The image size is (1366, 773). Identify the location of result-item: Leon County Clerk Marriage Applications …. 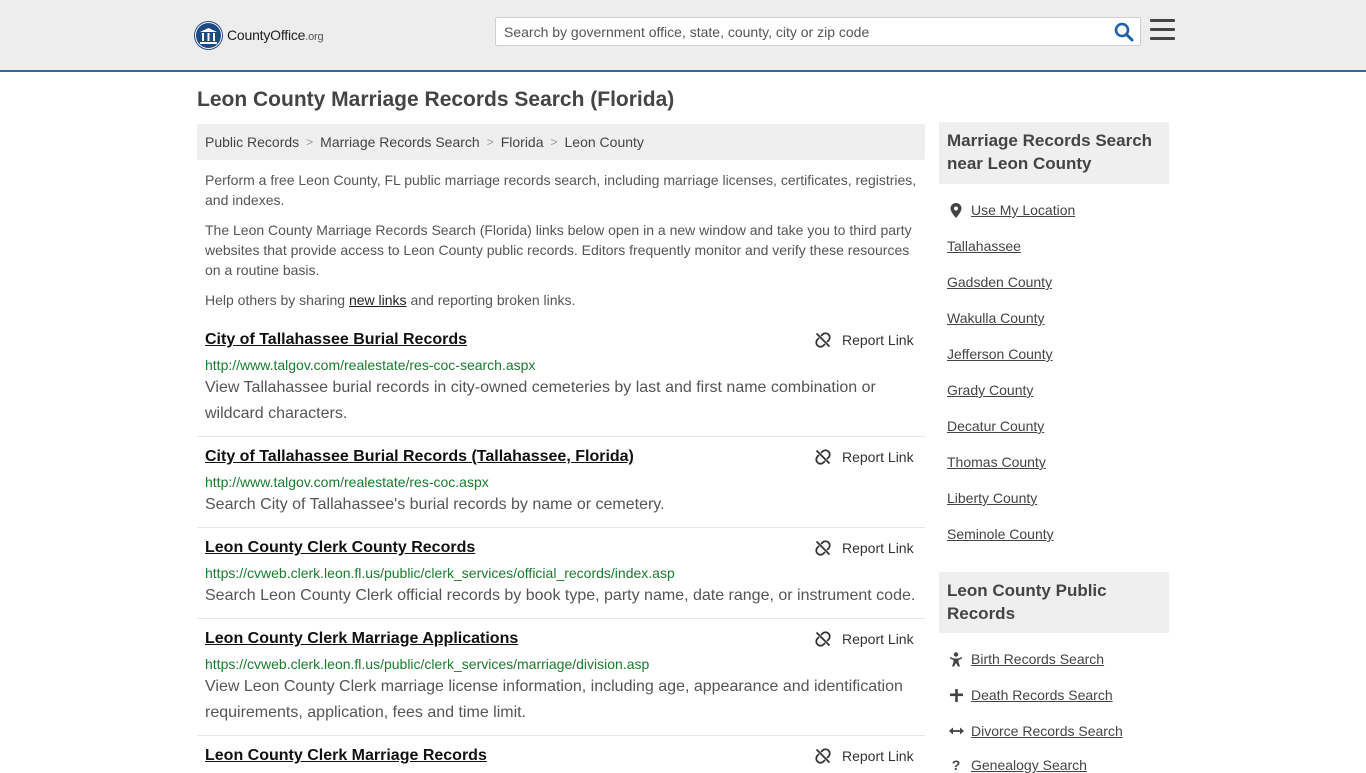
(561, 682).